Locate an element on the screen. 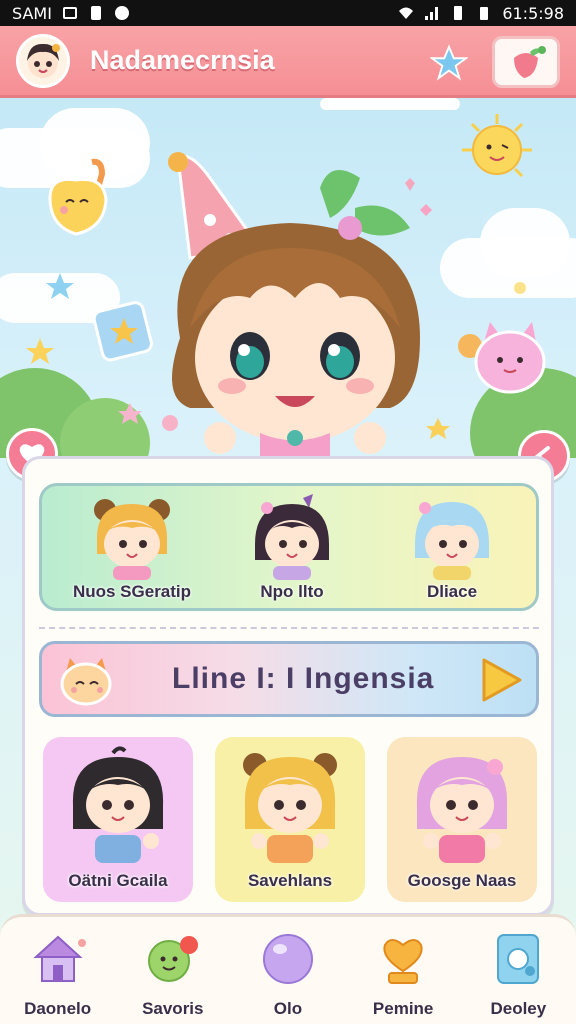 The height and width of the screenshot is (1024, 576). clock: 61:5:98 is located at coordinates (533, 13).